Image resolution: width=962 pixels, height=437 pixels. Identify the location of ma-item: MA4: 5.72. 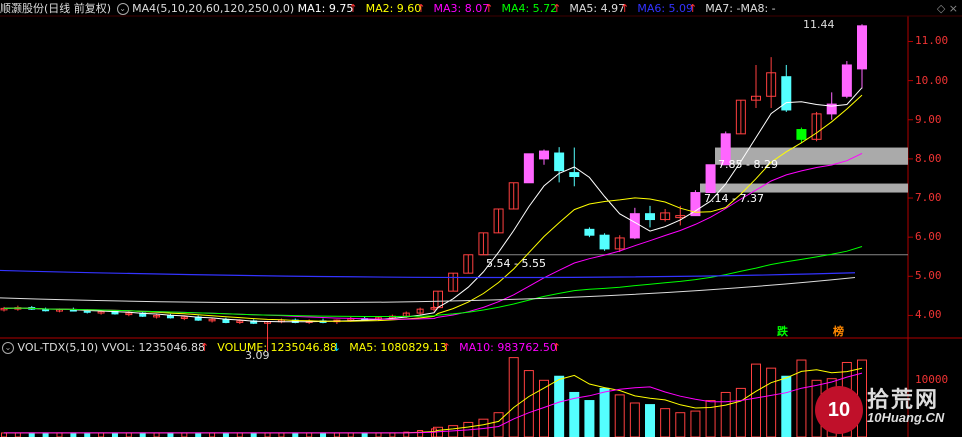
(529, 8).